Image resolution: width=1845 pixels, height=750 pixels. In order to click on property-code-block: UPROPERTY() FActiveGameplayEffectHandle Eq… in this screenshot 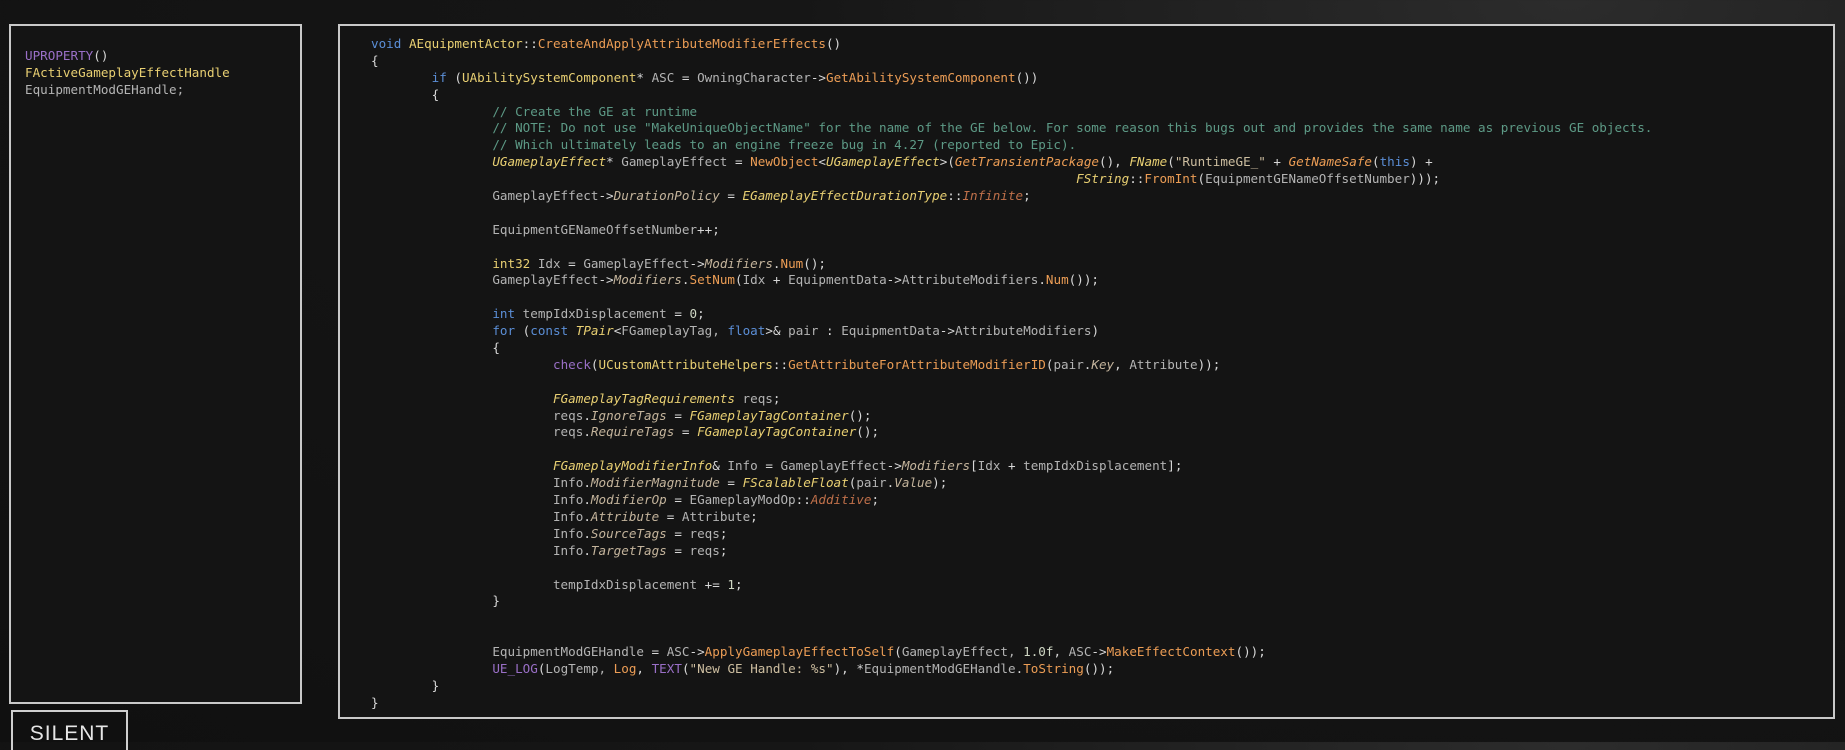, I will do `click(127, 73)`.